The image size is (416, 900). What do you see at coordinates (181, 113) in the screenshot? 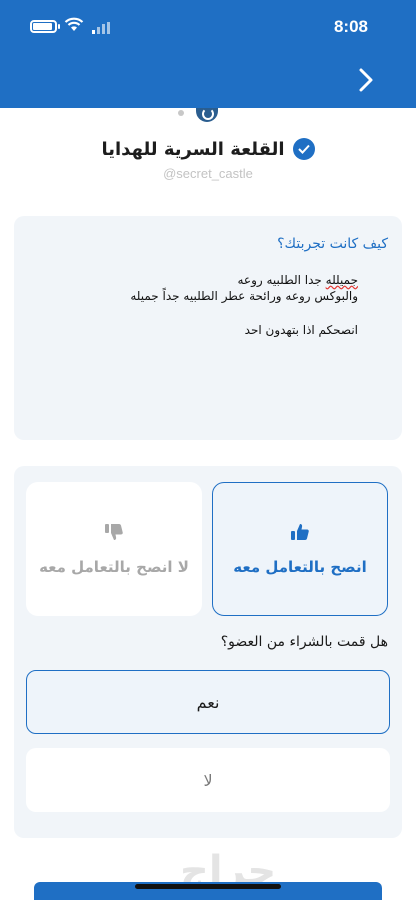
I see `avatar-dot` at bounding box center [181, 113].